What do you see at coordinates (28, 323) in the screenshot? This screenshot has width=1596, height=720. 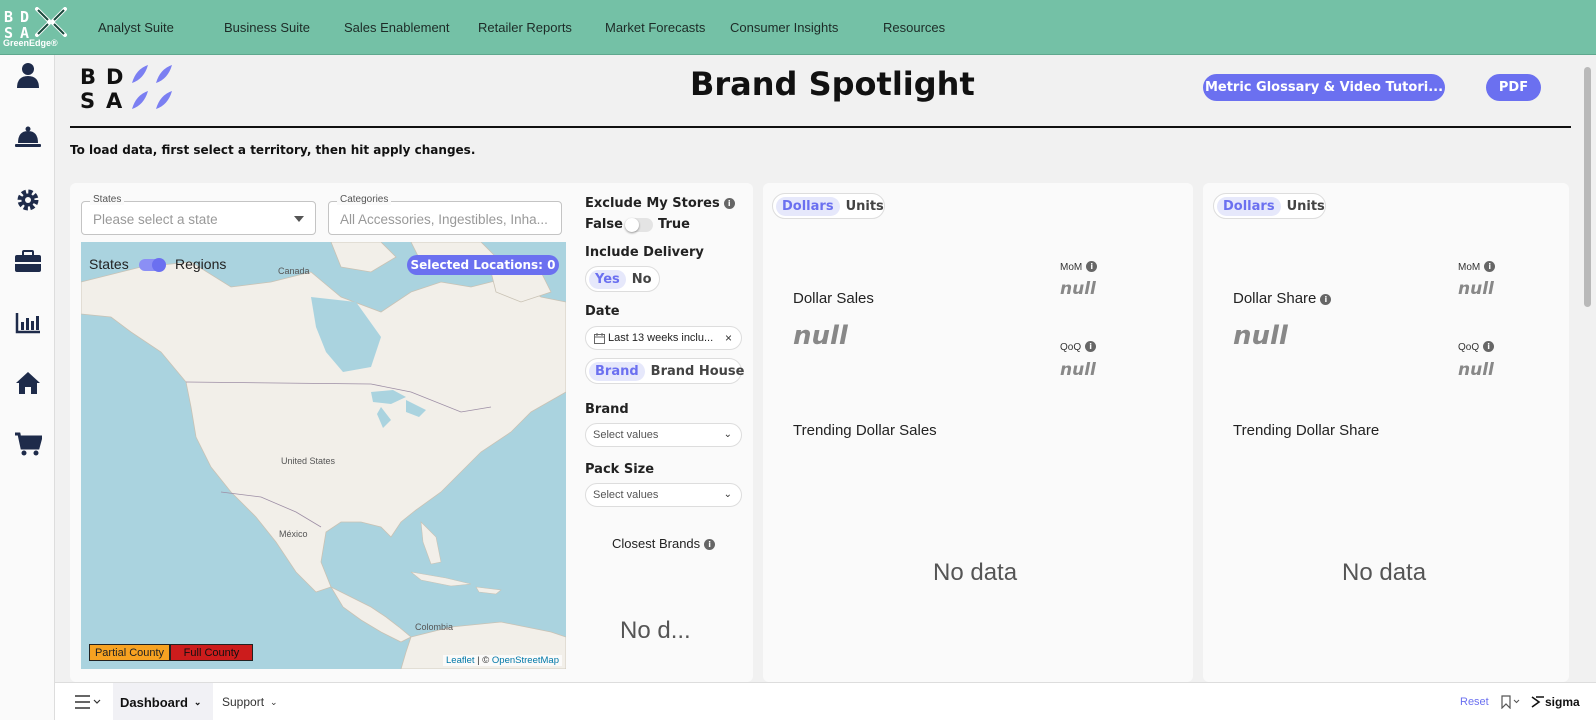 I see `bar-chart-icon` at bounding box center [28, 323].